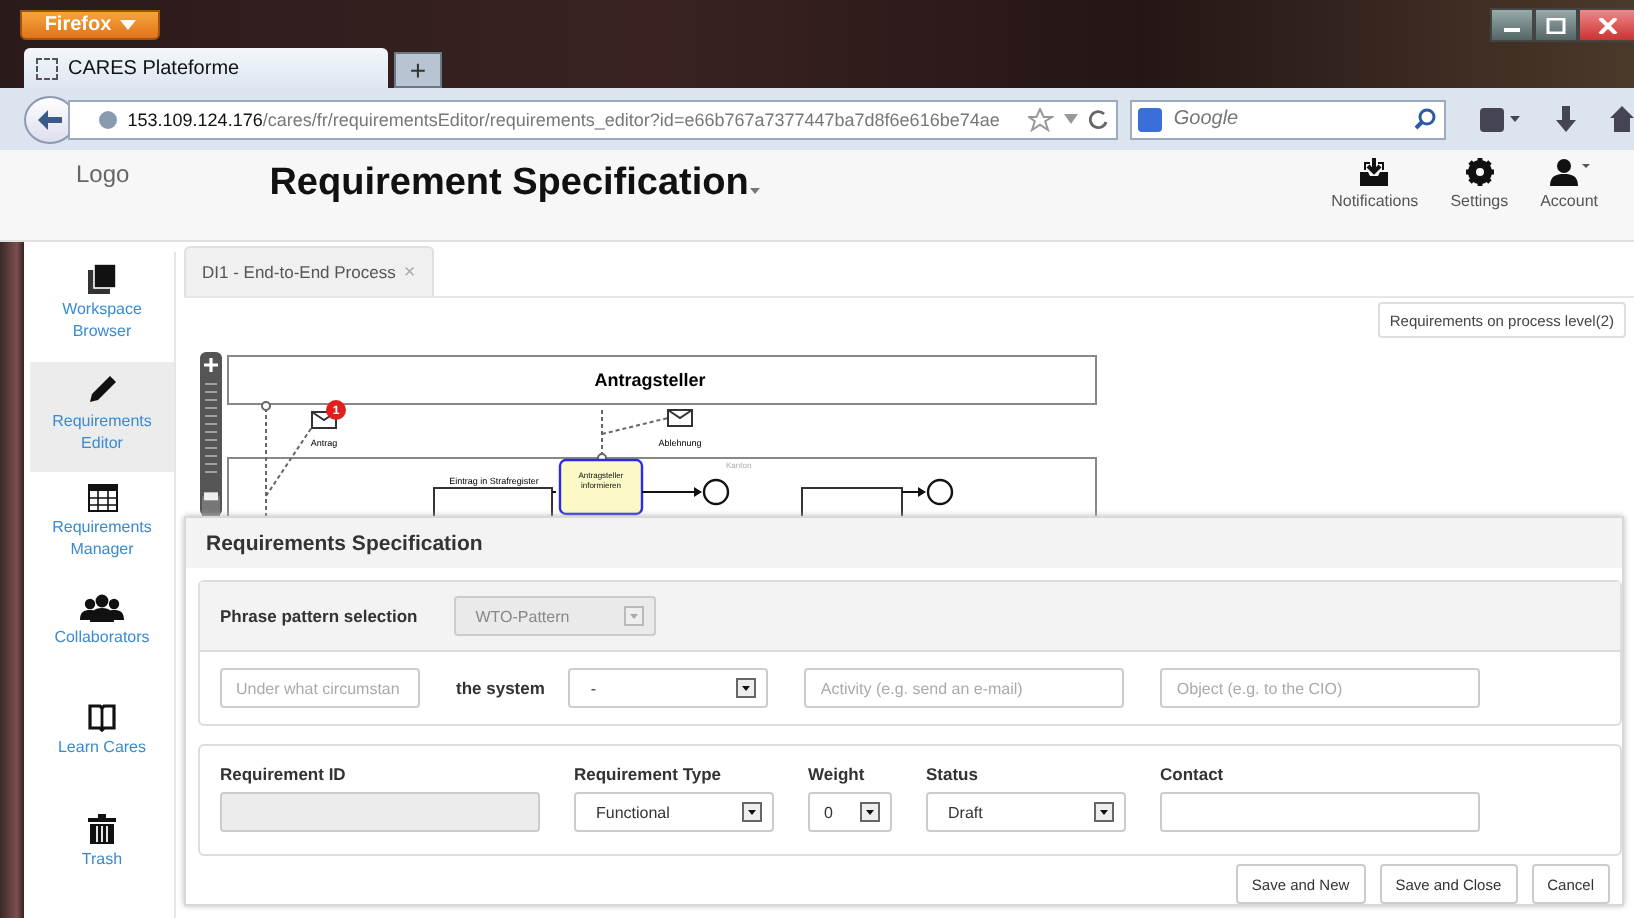 The image size is (1634, 918). I want to click on header-action: Settings, so click(1479, 184).